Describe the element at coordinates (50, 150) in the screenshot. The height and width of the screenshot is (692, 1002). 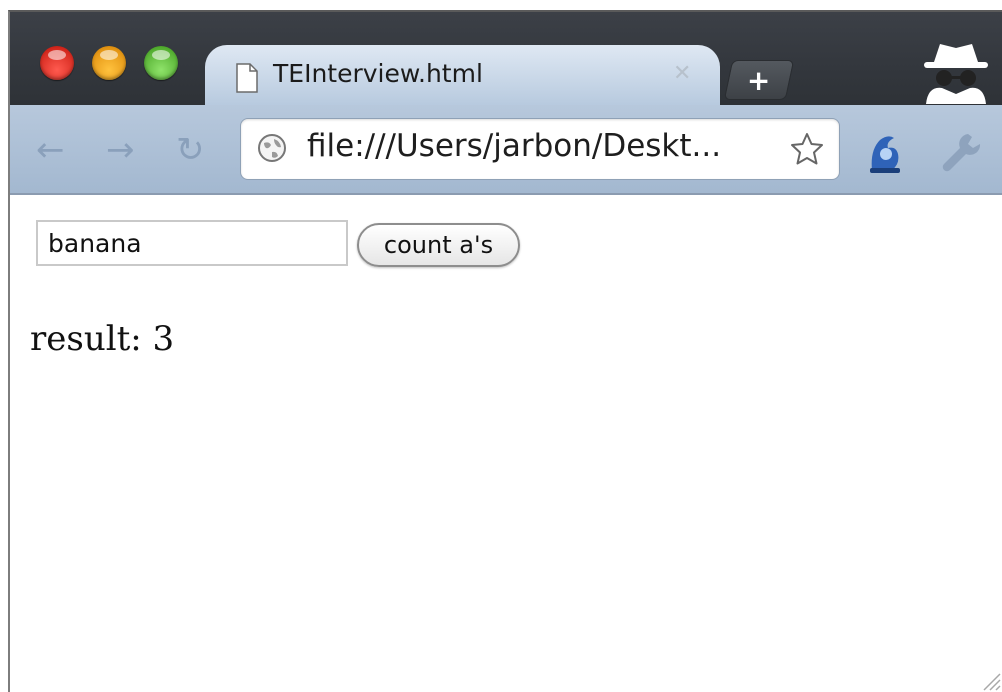
I see `back-button: ←` at that location.